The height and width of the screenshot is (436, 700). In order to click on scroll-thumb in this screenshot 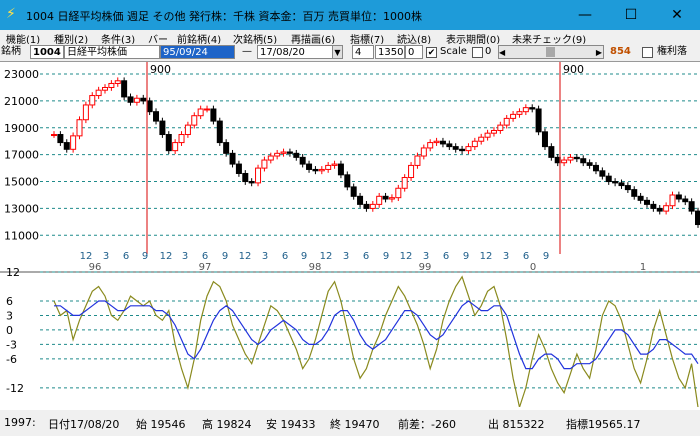, I will do `click(550, 52)`.